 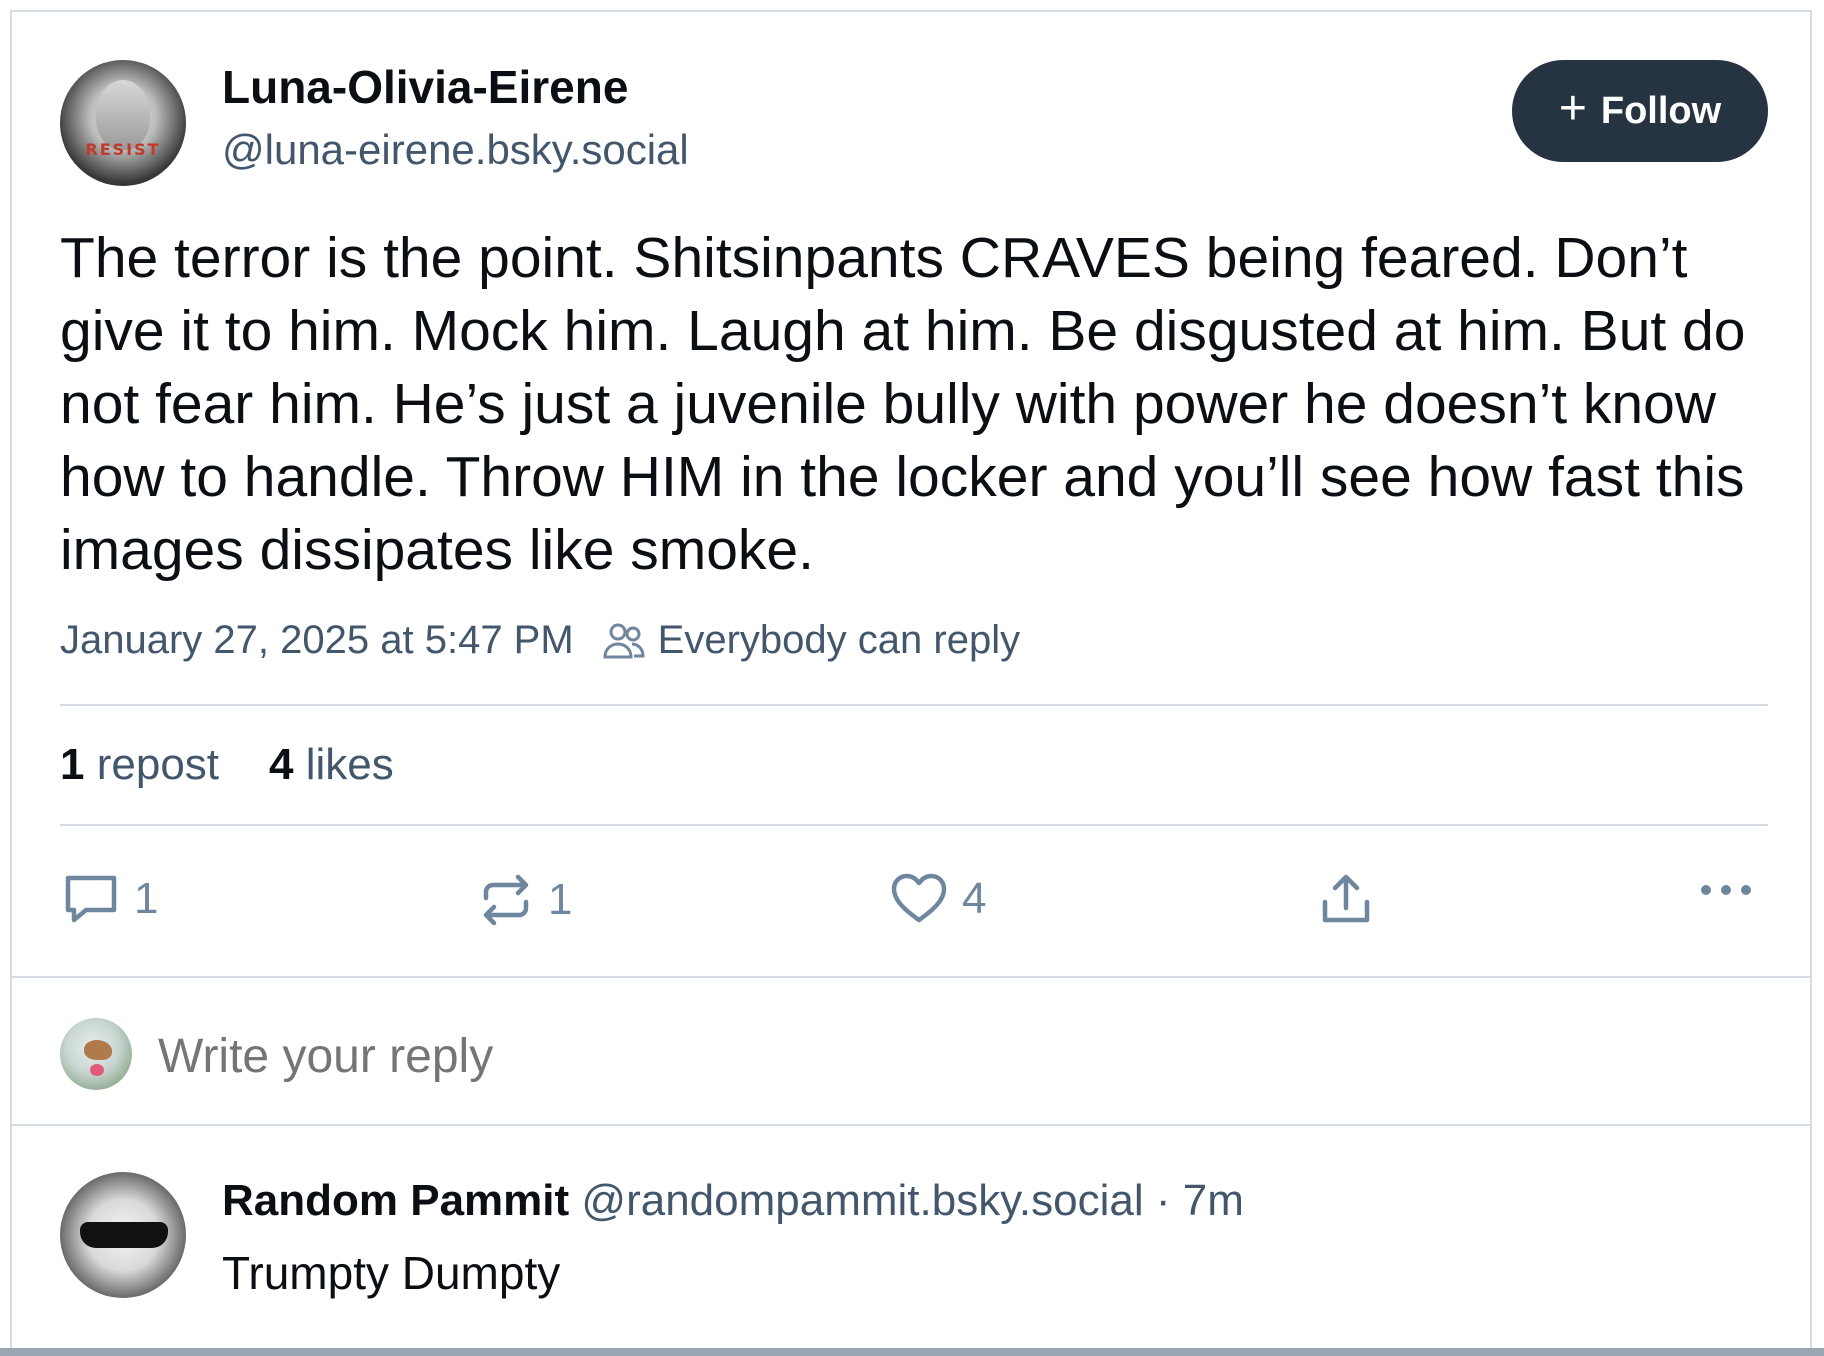 I want to click on reply-author-avatar, so click(x=123, y=1235).